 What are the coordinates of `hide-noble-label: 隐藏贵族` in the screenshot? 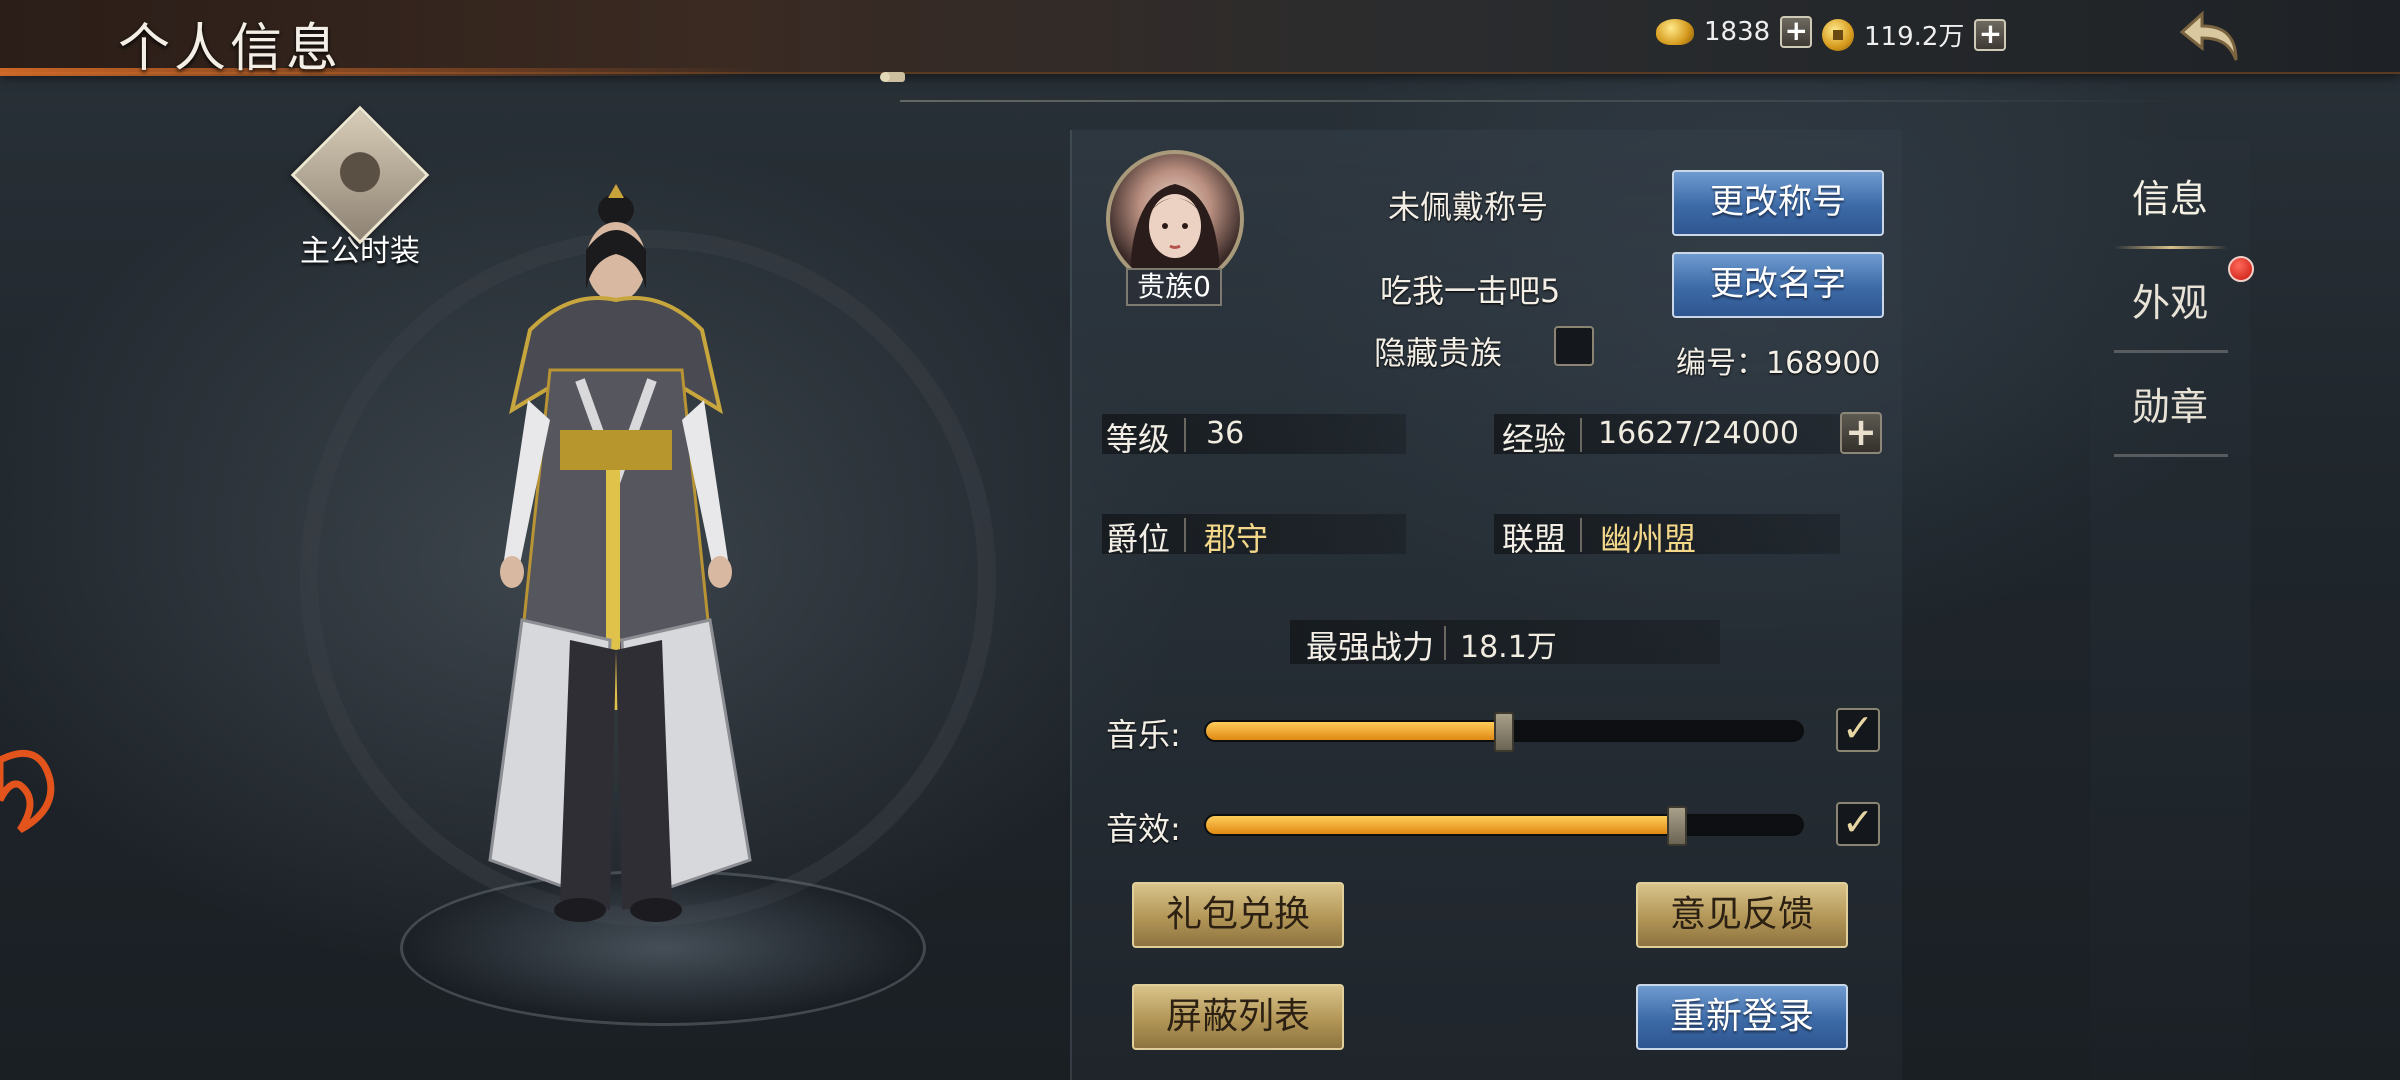 It's located at (1438, 353).